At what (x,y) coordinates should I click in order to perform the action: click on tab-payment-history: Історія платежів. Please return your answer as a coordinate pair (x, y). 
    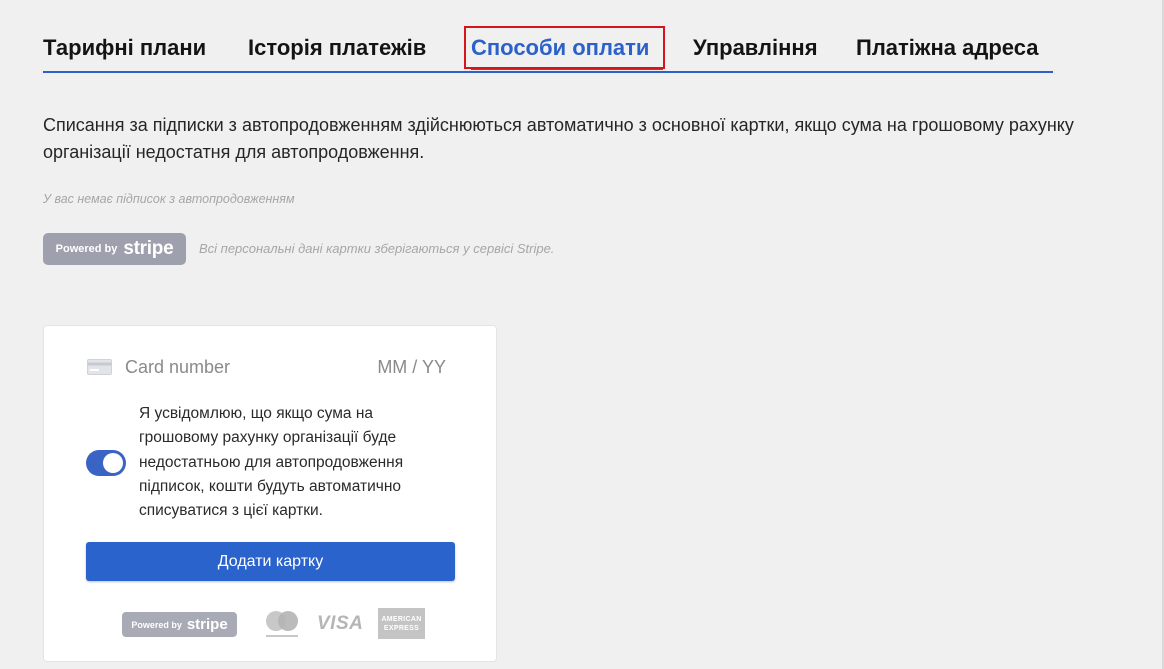
    Looking at the image, I should click on (337, 48).